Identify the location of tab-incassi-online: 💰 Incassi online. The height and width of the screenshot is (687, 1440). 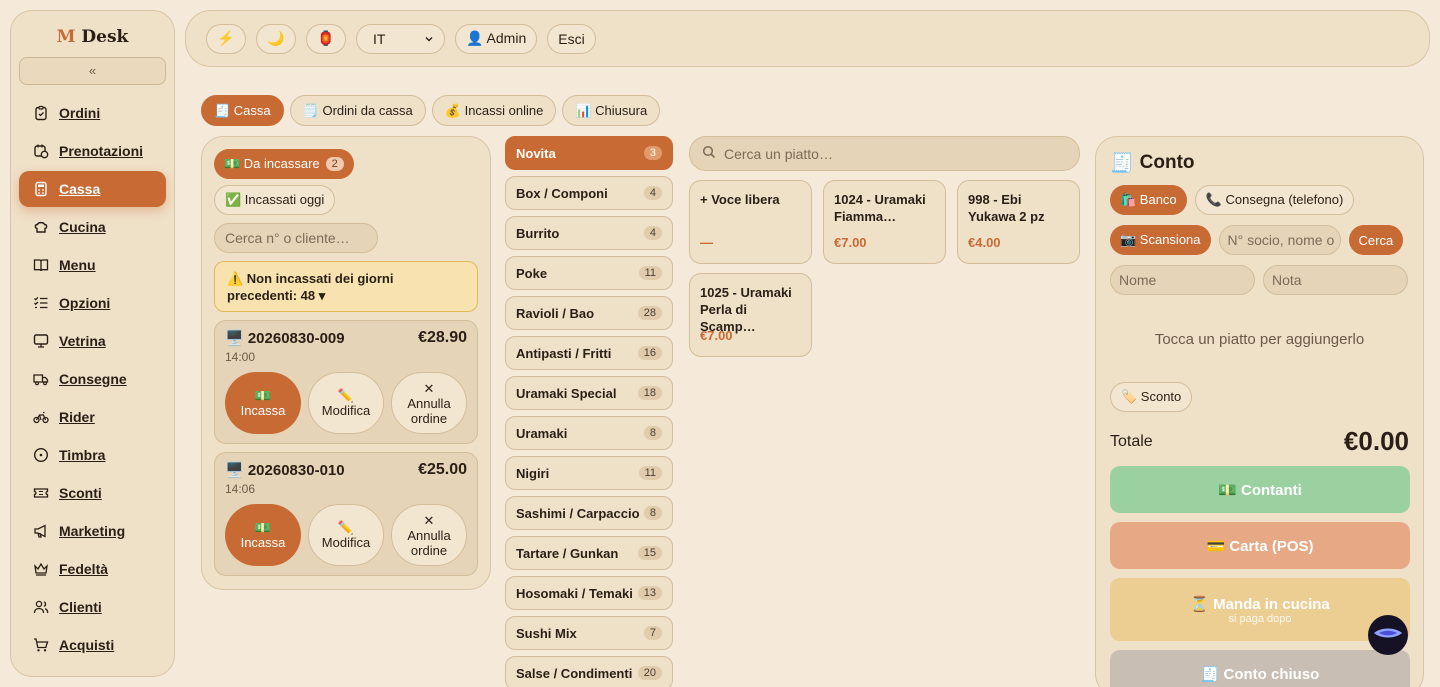
(494, 110).